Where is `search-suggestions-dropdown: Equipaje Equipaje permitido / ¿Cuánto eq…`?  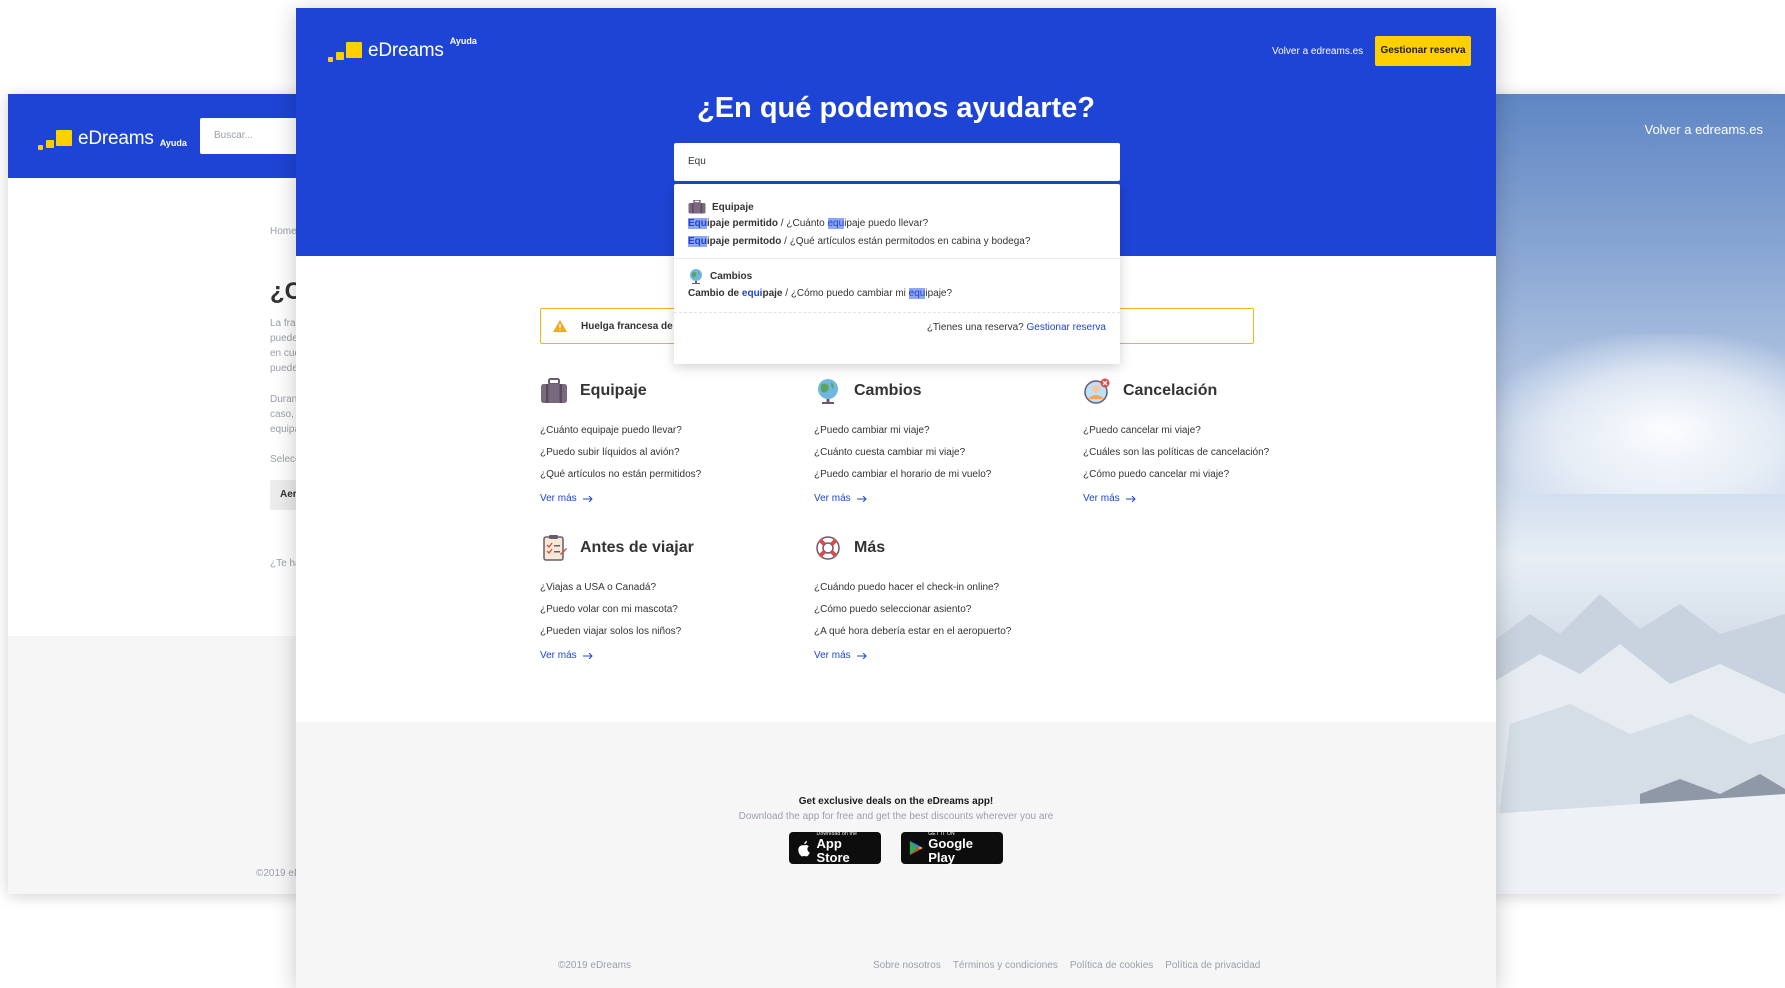
search-suggestions-dropdown: Equipaje Equipaje permitido / ¿Cuánto eq… is located at coordinates (897, 274).